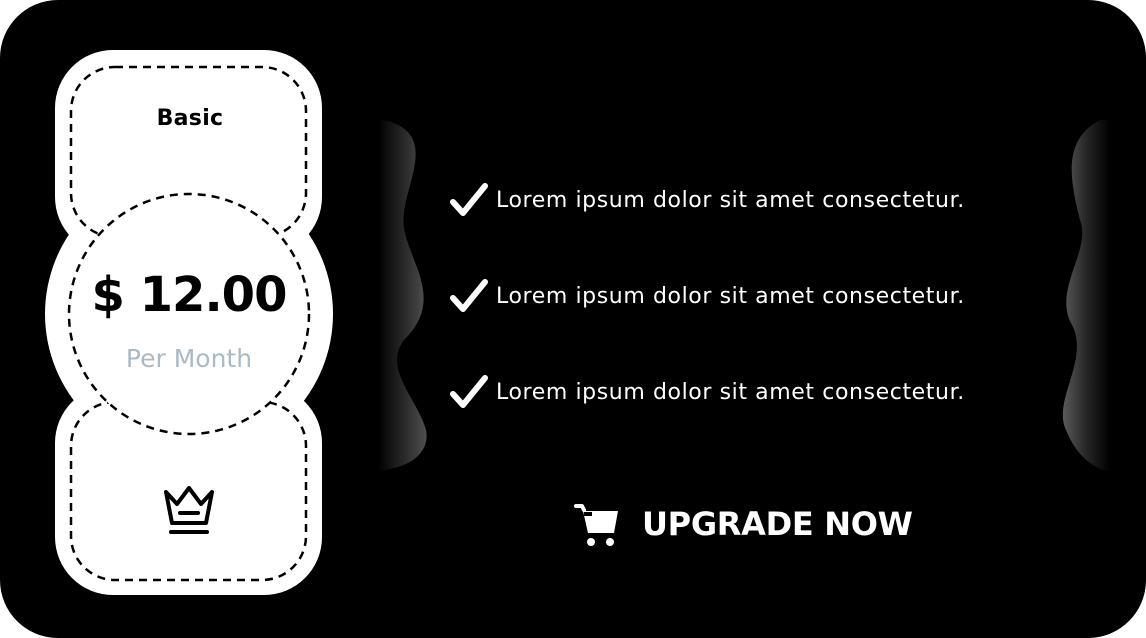  I want to click on upgrade-now-button: UPGRADE NOW, so click(743, 524).